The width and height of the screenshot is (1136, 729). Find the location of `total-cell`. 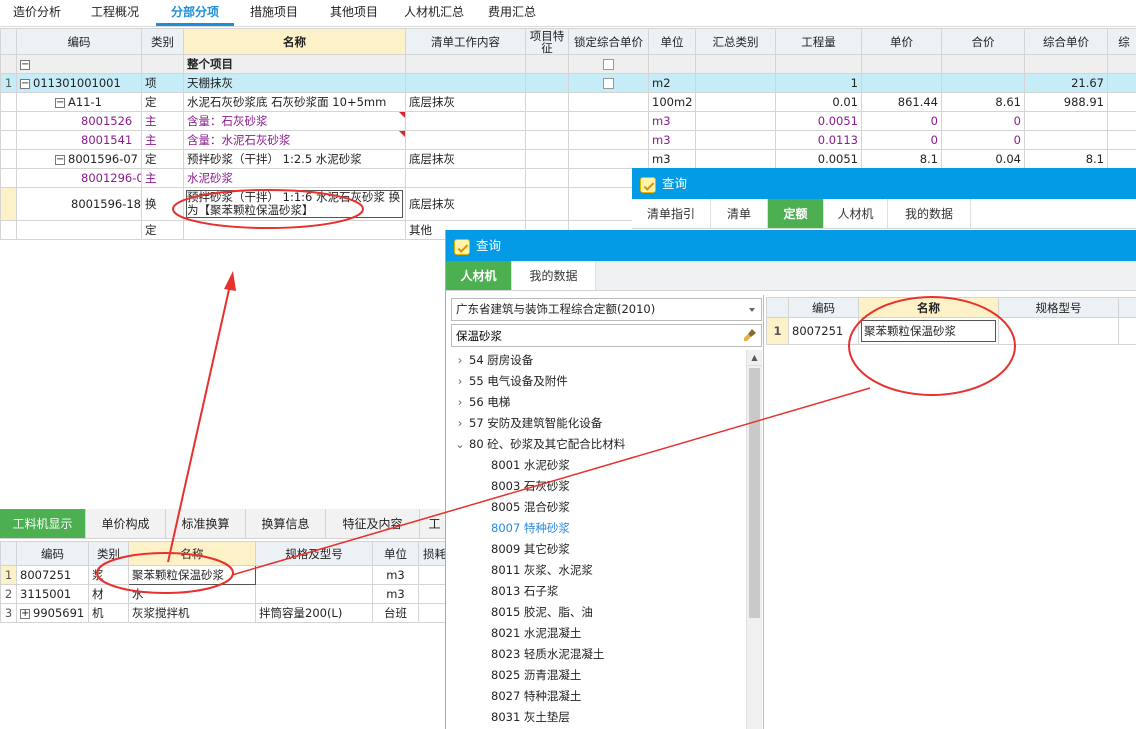

total-cell is located at coordinates (983, 64).